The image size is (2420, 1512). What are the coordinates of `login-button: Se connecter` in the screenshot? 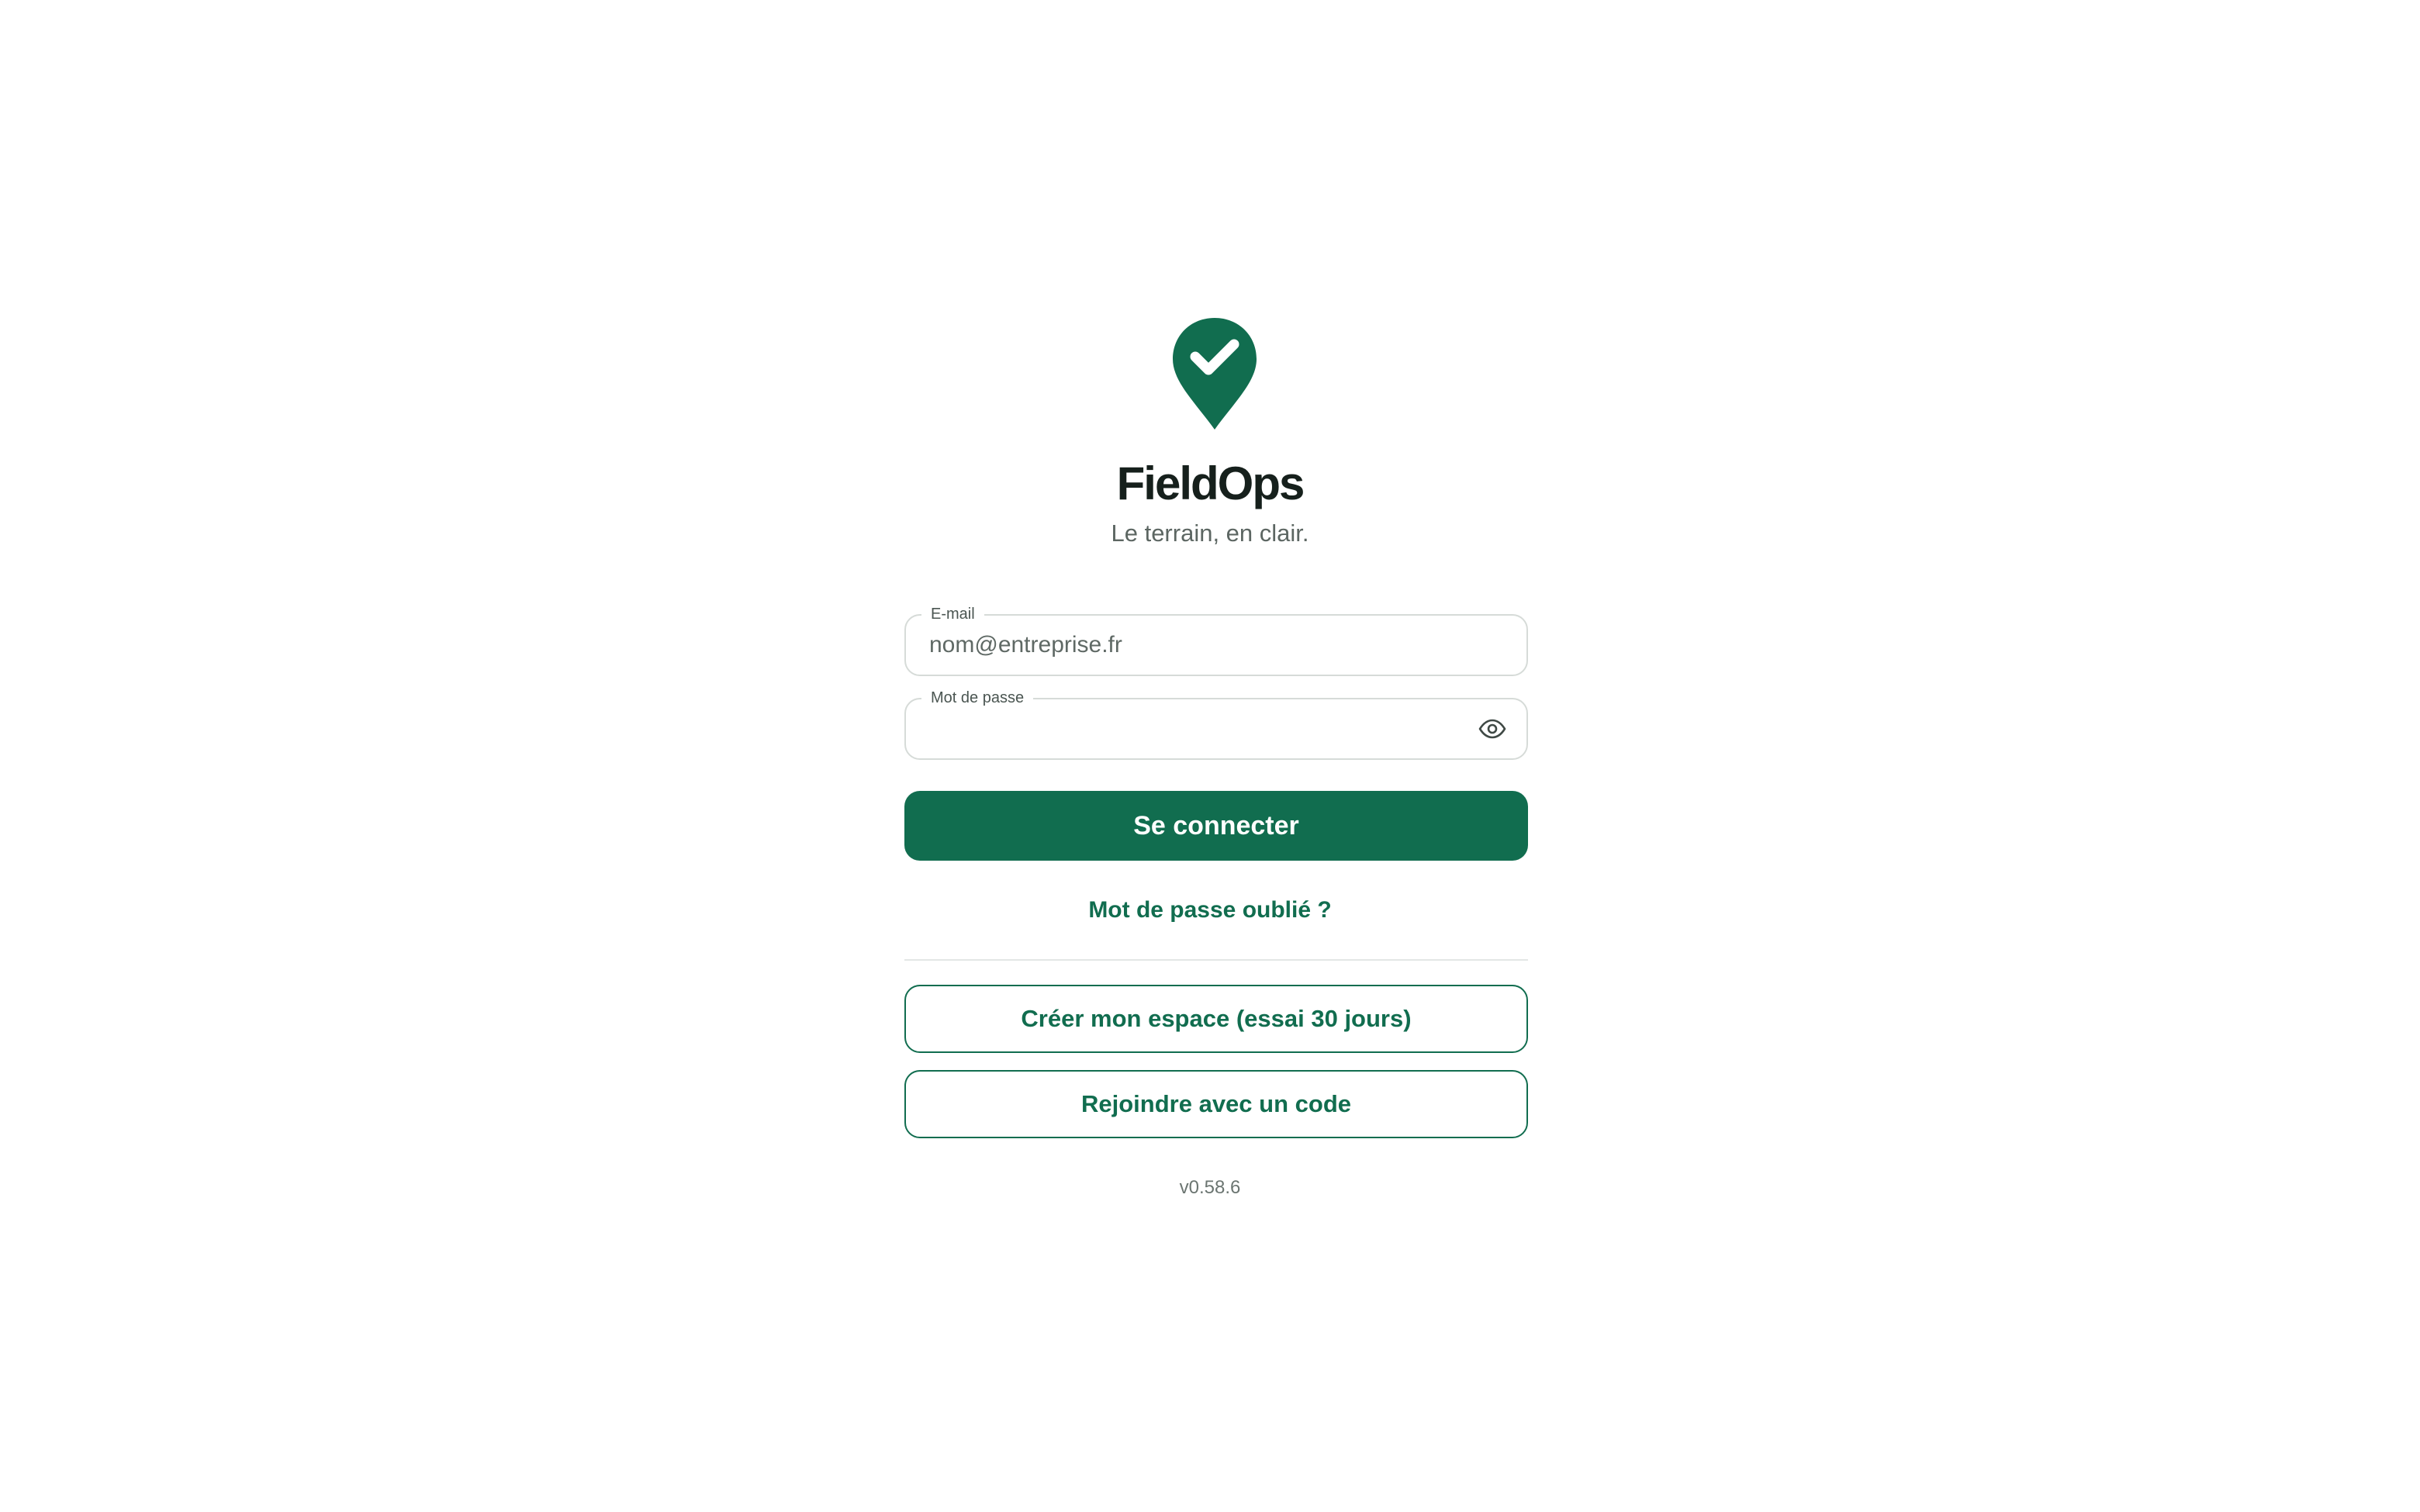 It's located at (1216, 826).